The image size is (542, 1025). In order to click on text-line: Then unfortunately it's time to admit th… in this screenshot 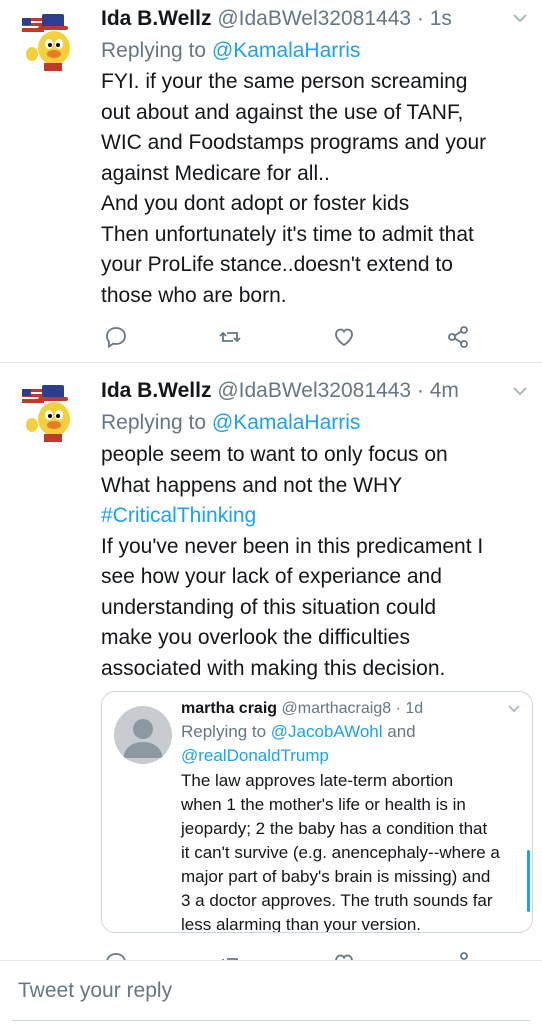, I will do `click(287, 234)`.